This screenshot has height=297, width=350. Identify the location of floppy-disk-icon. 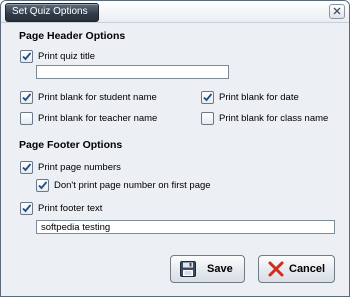
(188, 269).